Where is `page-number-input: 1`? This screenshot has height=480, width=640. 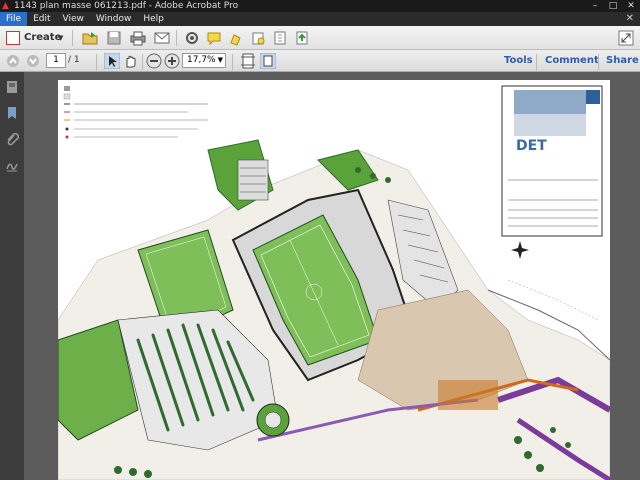
page-number-input: 1 is located at coordinates (56, 60).